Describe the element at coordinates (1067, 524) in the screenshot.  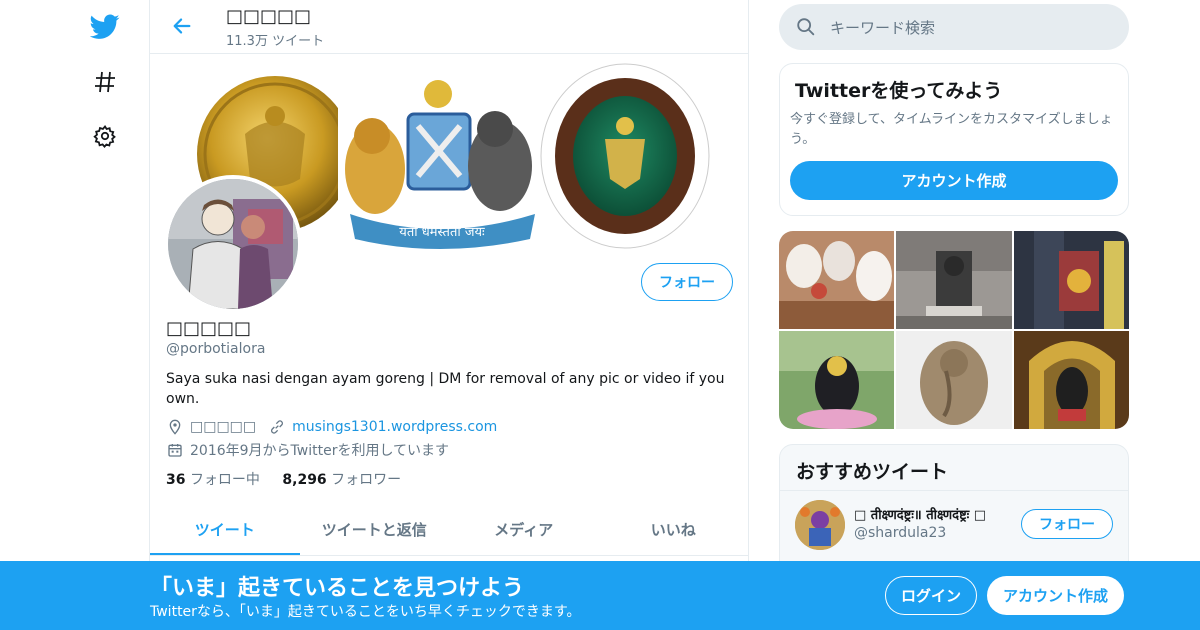
I see `recommended-follow-button: フォロー` at that location.